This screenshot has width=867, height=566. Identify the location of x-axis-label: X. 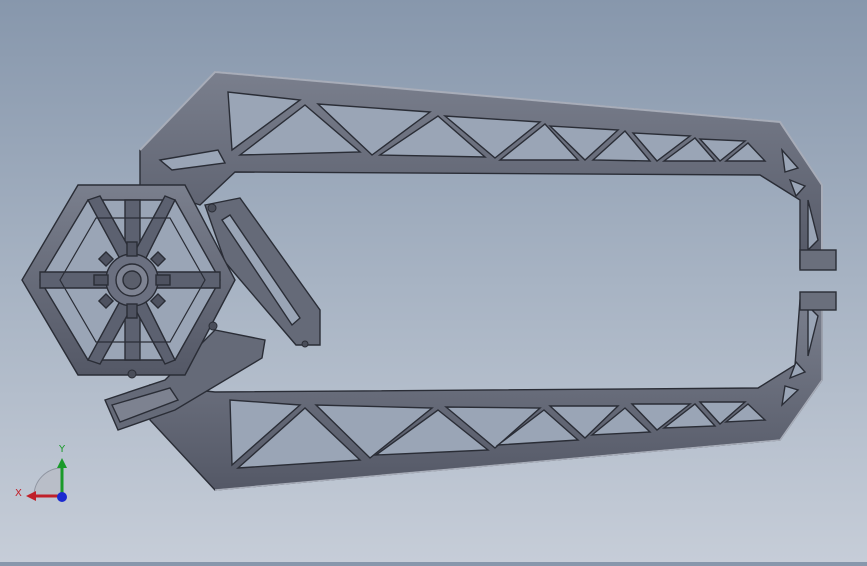
(18, 493).